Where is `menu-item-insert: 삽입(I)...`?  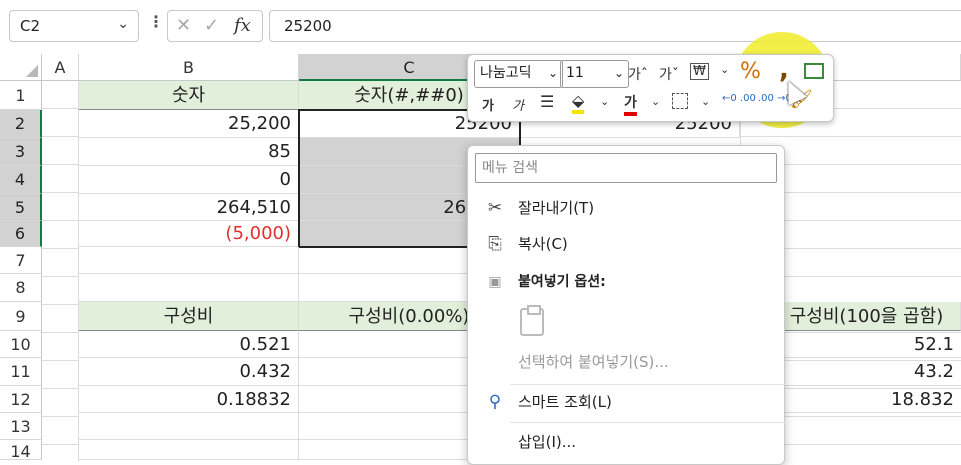
menu-item-insert: 삽입(I)... is located at coordinates (626, 442).